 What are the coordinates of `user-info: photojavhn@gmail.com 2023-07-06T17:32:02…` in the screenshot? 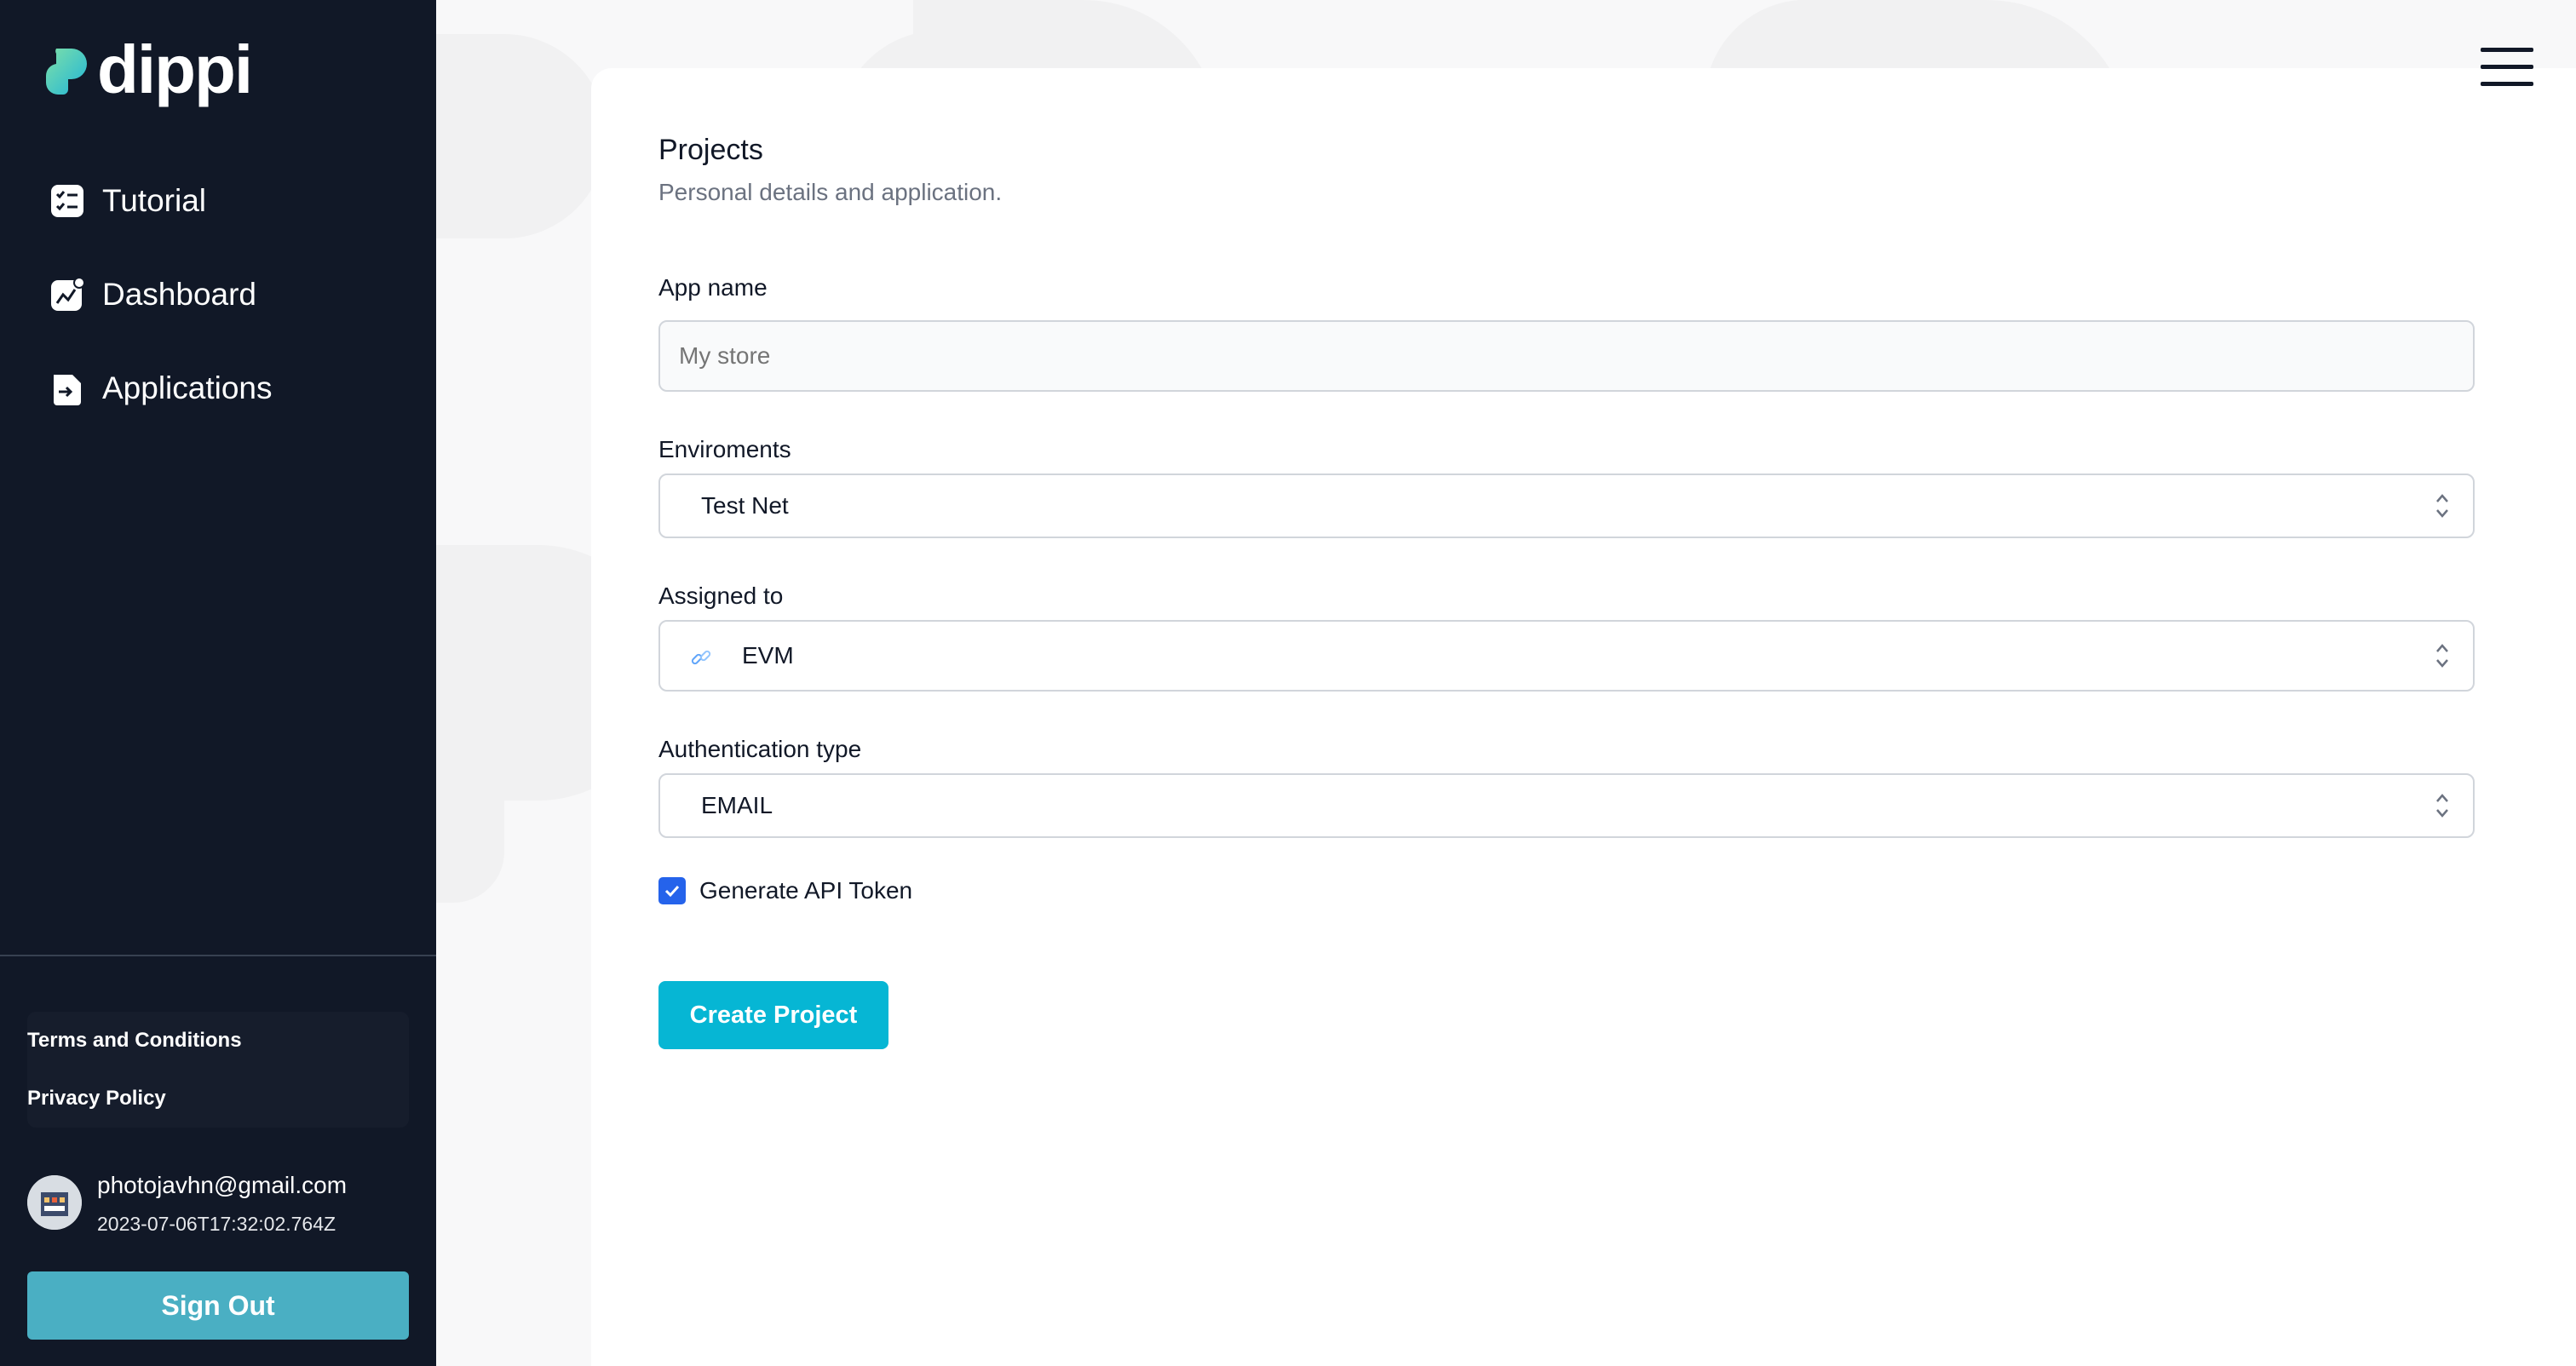 It's located at (222, 1202).